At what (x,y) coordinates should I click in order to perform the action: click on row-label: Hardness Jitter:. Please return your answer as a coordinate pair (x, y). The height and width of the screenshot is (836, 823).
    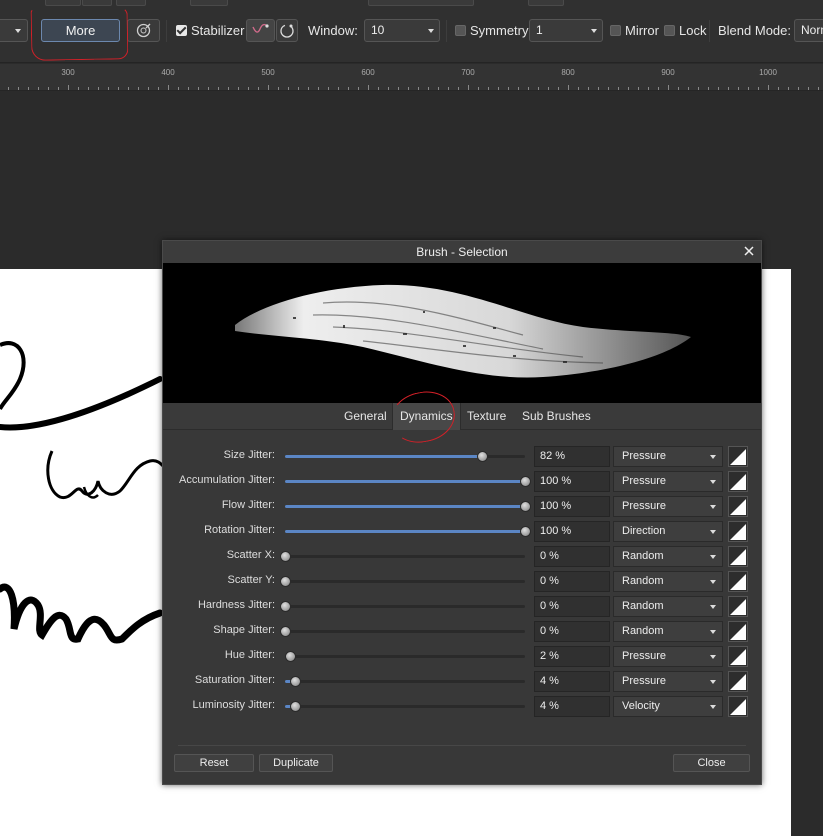
    Looking at the image, I should click on (236, 605).